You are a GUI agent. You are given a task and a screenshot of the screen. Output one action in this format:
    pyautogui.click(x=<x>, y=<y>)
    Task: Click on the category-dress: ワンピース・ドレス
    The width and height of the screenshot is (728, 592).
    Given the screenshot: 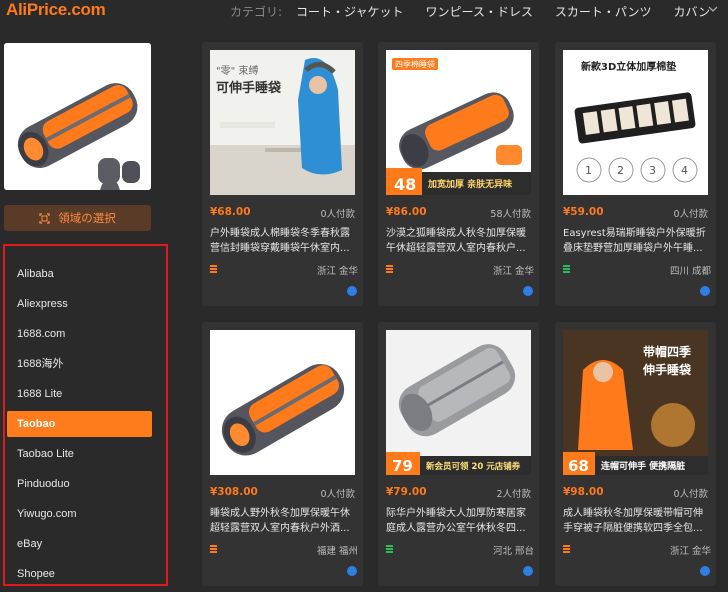 What is the action you would take?
    pyautogui.click(x=478, y=11)
    